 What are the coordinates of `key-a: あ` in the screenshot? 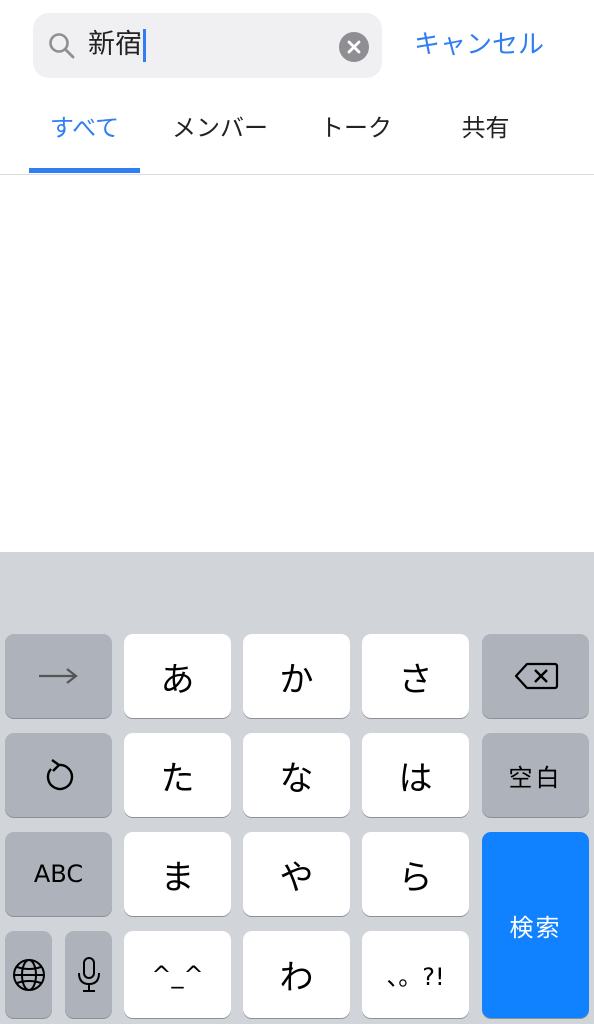 It's located at (177, 676).